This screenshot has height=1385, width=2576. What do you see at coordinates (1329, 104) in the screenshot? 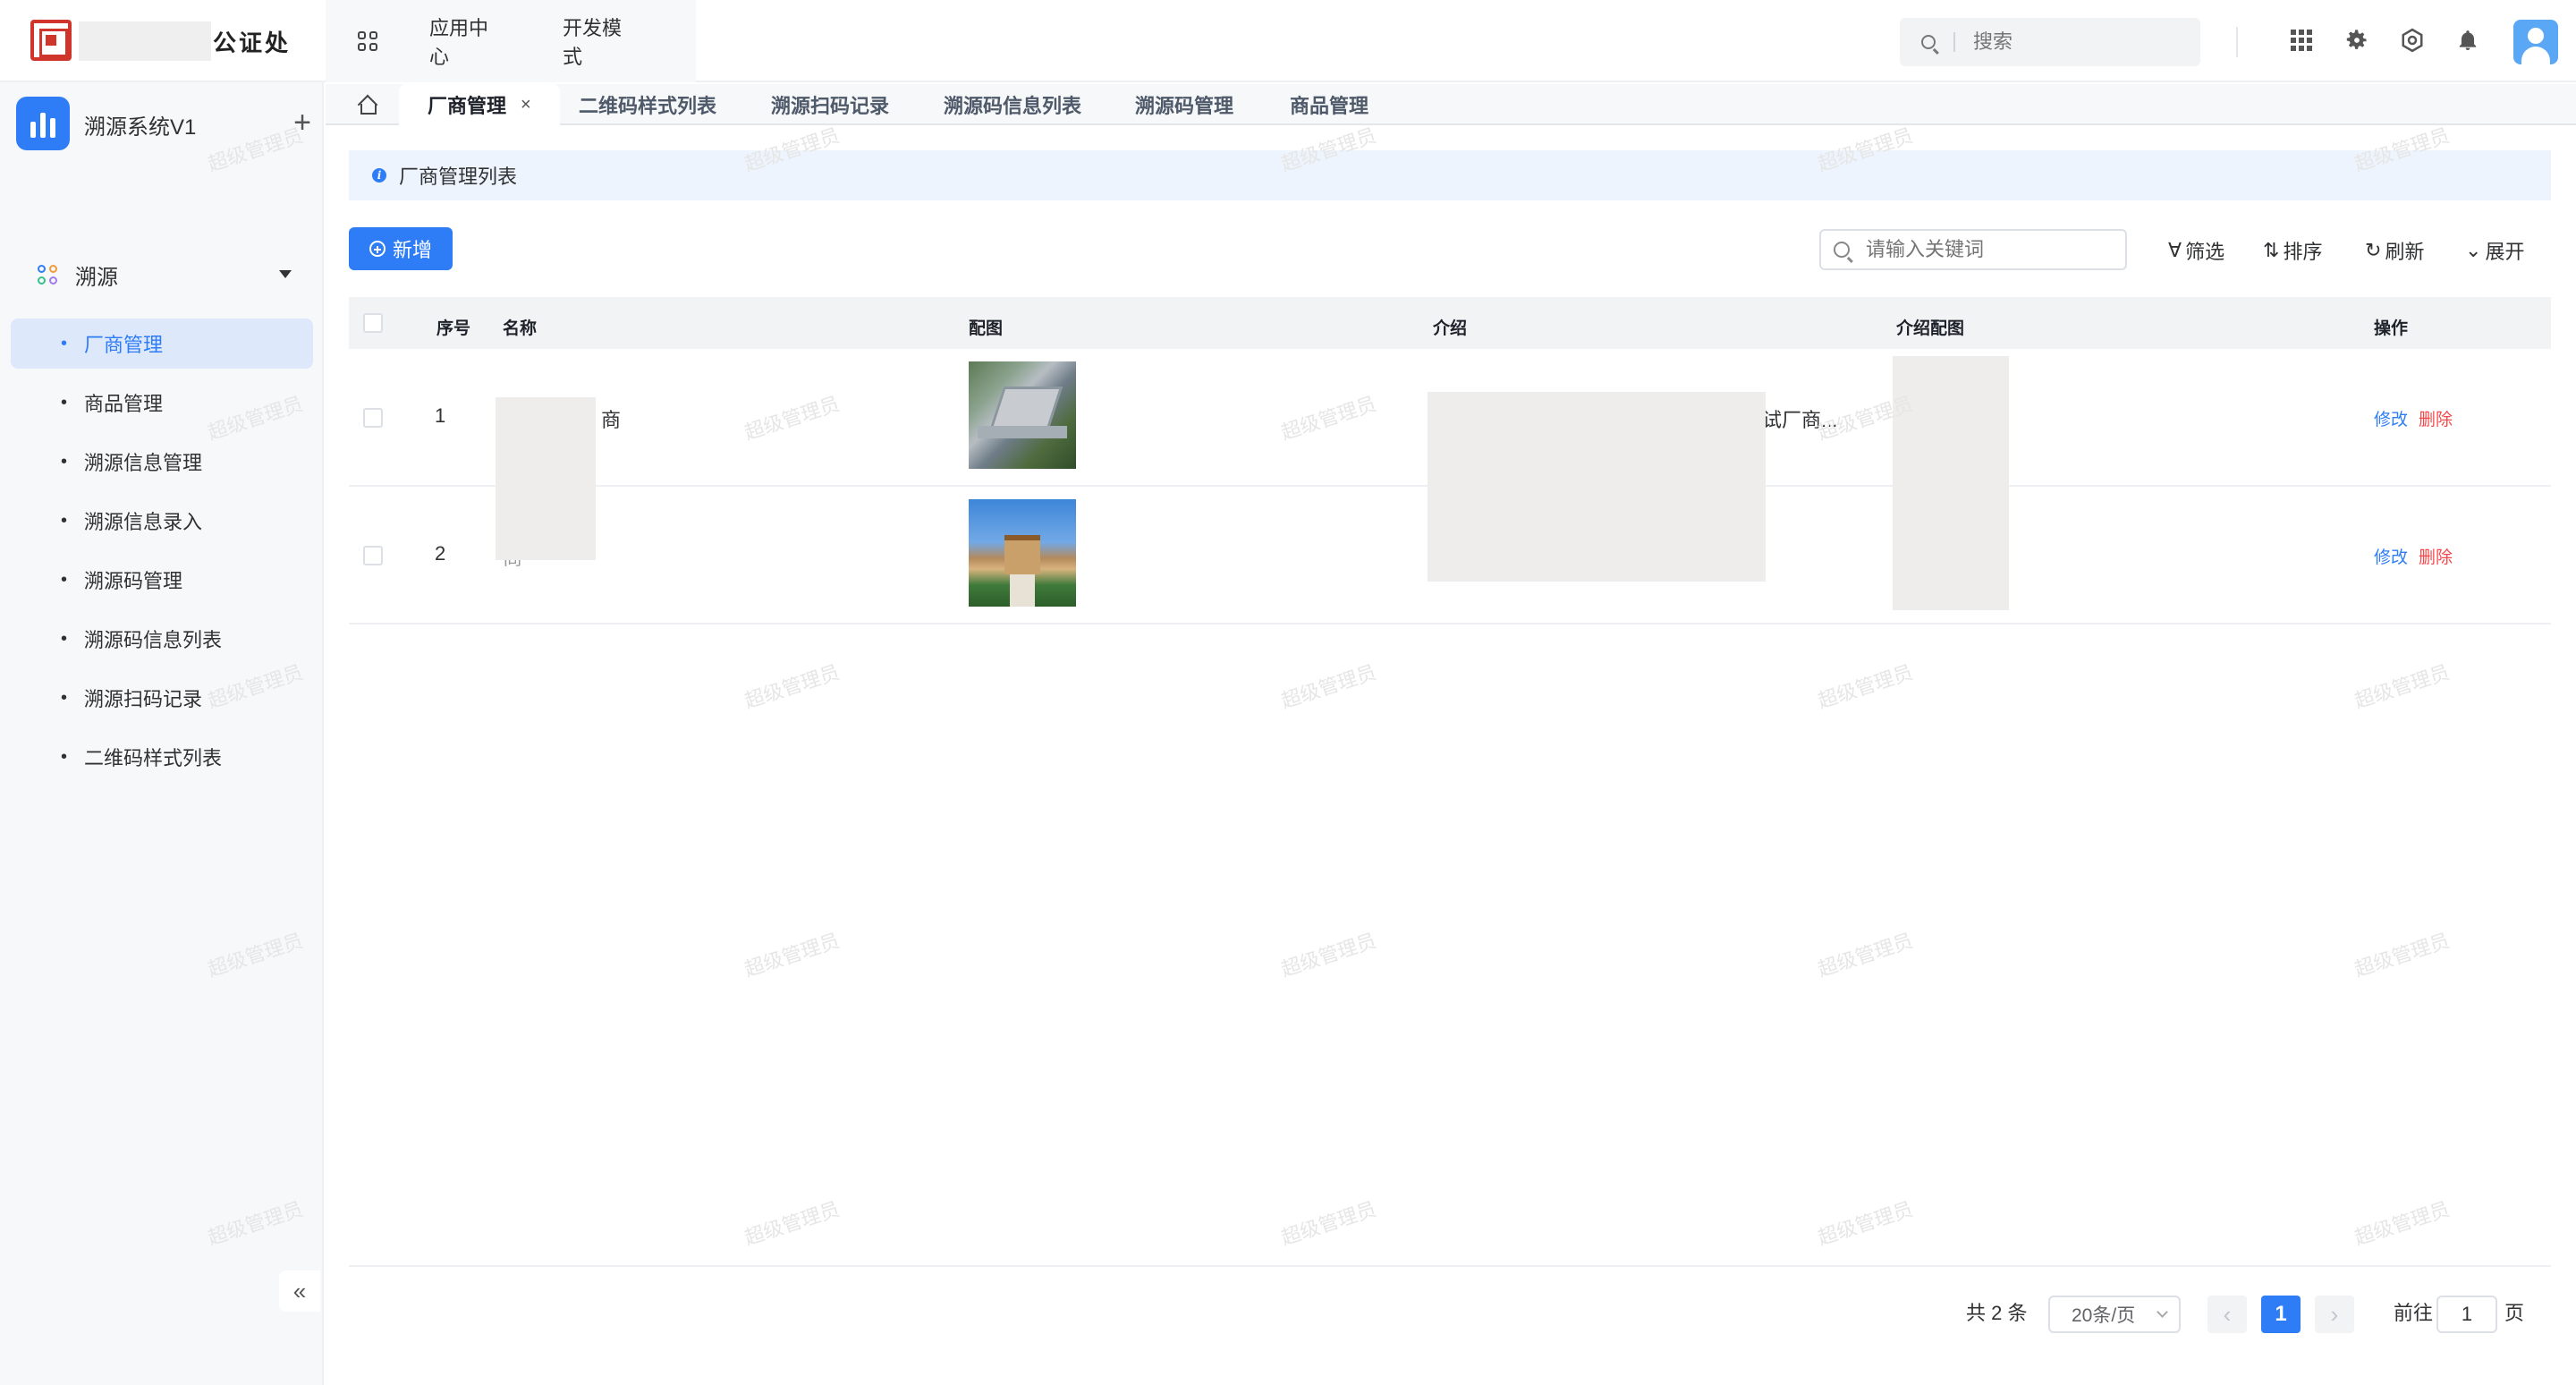
I see `tab-product-management: 商品管理` at bounding box center [1329, 104].